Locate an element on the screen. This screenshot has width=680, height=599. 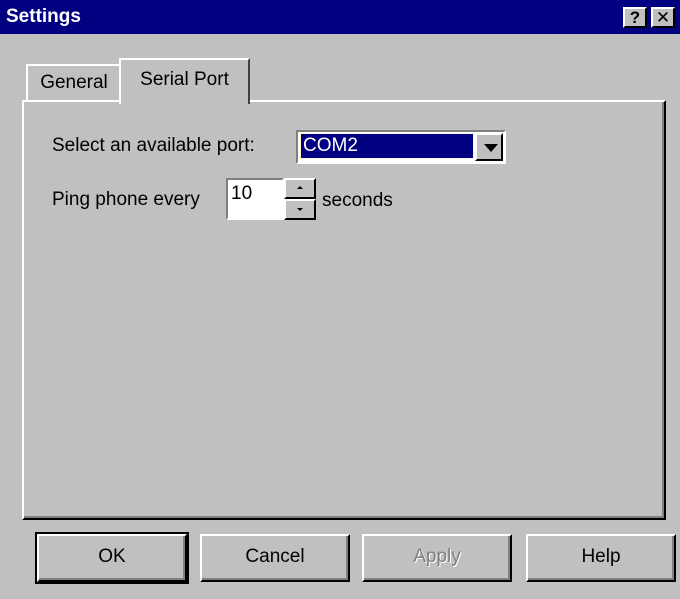
question-icon: ? is located at coordinates (635, 17).